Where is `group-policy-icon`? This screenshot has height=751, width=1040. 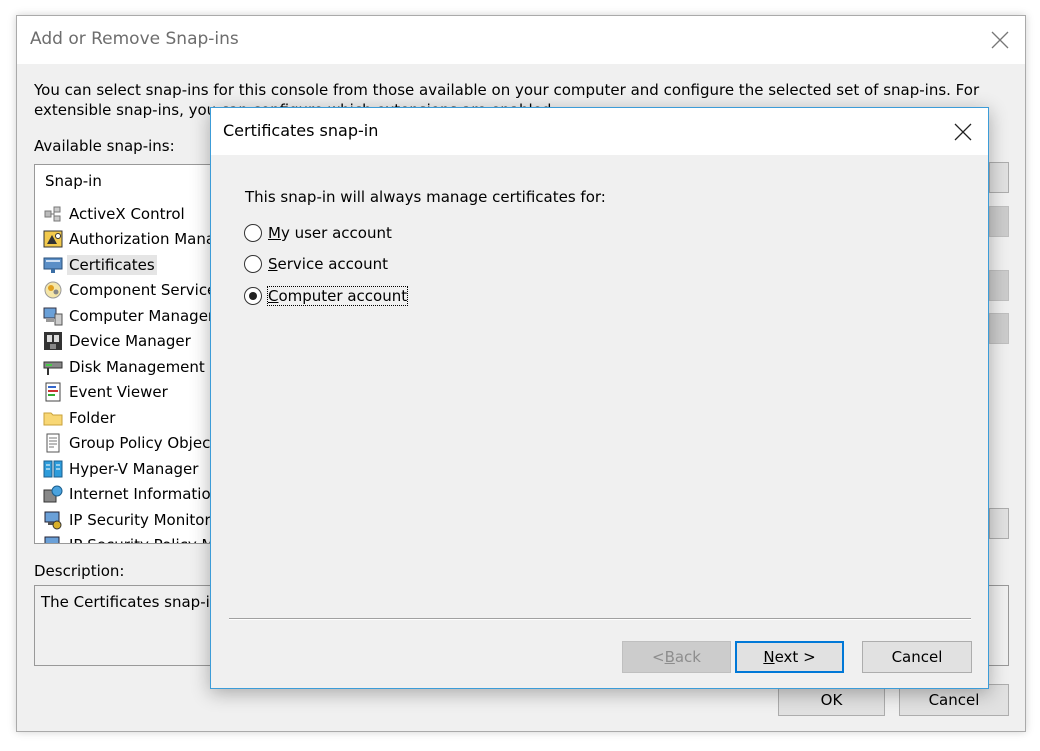 group-policy-icon is located at coordinates (53, 443).